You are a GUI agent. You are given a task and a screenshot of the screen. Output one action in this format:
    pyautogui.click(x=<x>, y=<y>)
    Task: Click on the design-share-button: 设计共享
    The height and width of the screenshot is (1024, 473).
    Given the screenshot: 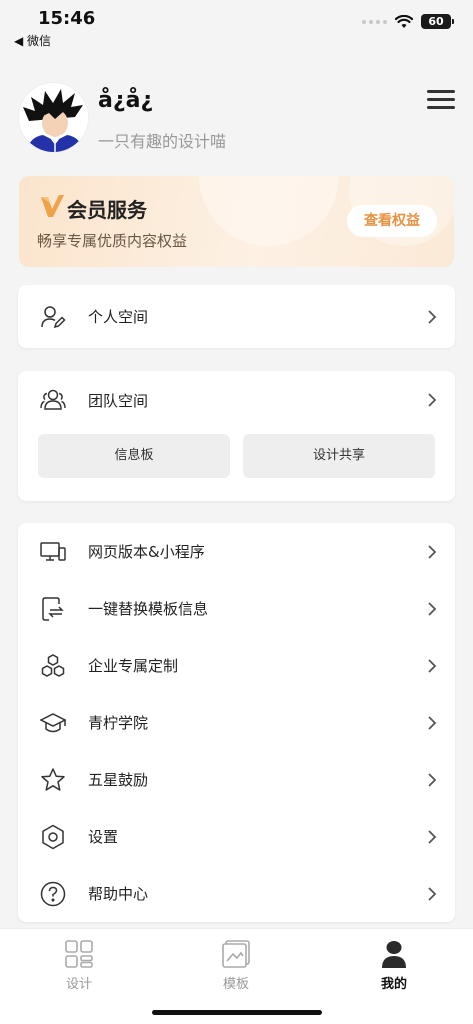 What is the action you would take?
    pyautogui.click(x=339, y=456)
    